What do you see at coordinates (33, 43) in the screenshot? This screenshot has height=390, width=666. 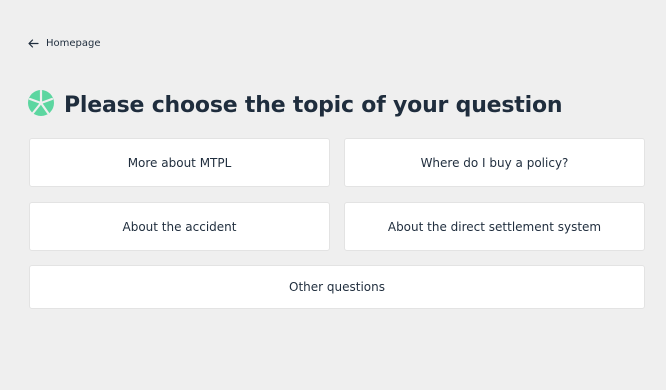 I see `arrow-left-icon` at bounding box center [33, 43].